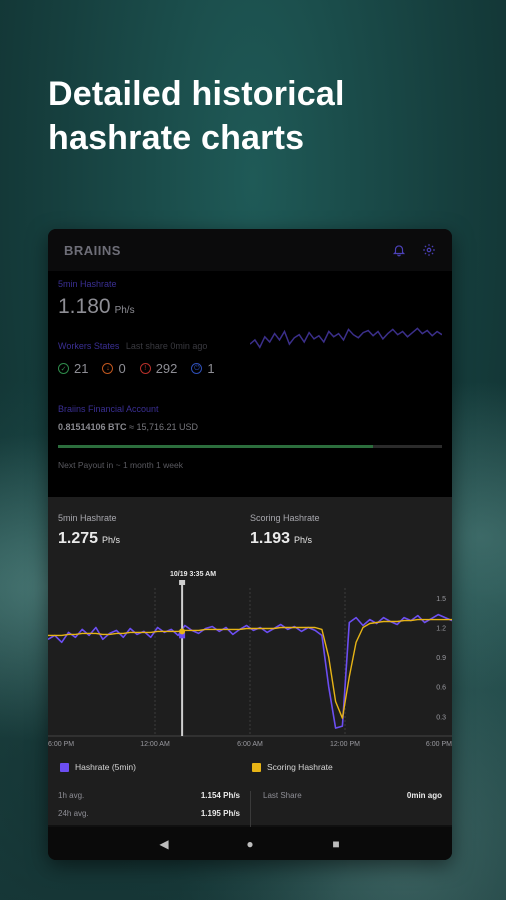 The image size is (506, 900). I want to click on hashrate-sparkline, so click(346, 338).